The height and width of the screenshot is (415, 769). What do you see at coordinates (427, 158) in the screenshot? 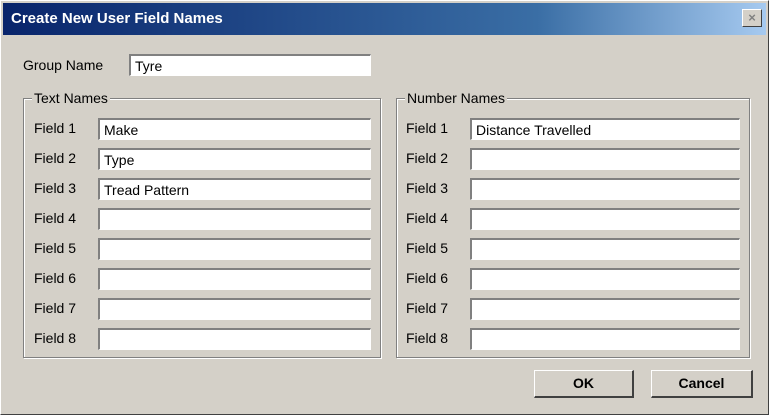
I see `number-name-field-2-label: Field 2` at bounding box center [427, 158].